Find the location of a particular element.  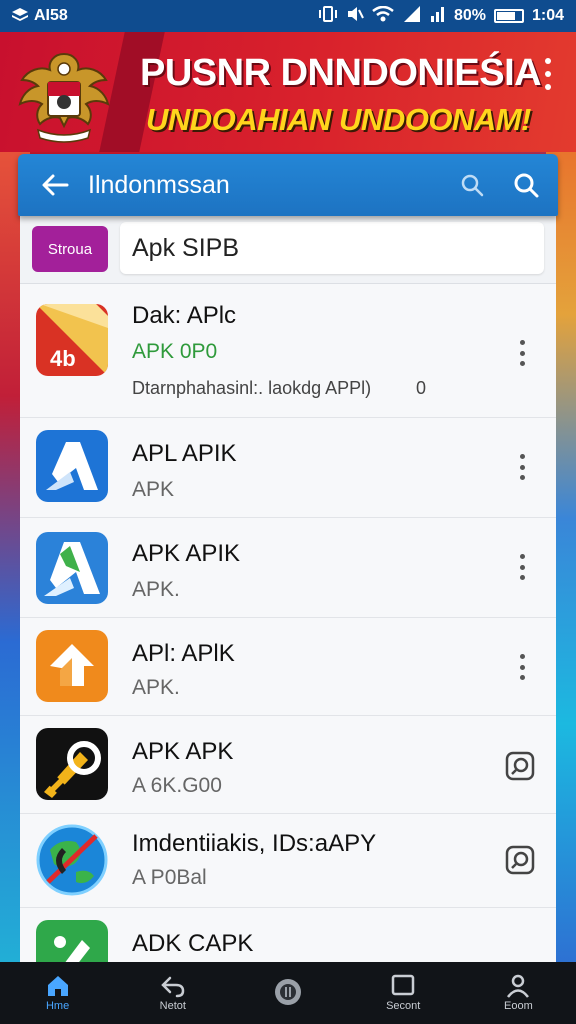

header-banner: PUSNR DNNDONIEŚIA UNDOAHIAN UNDOONAM! is located at coordinates (288, 92).